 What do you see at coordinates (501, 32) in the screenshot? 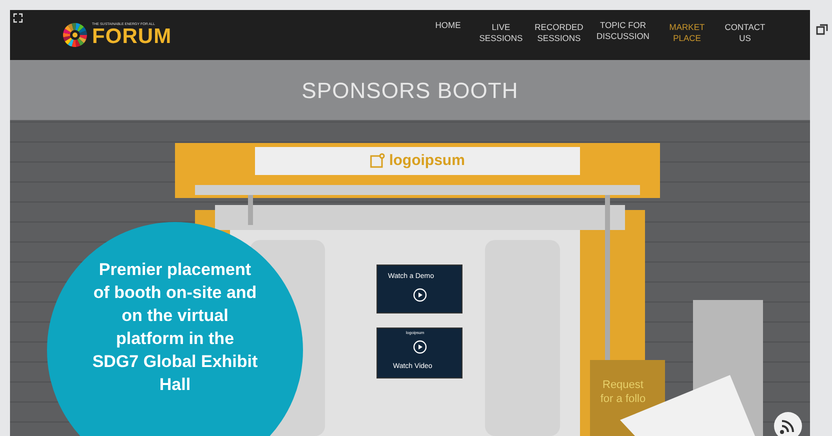
I see `nav-link: LIVE SESSIONS` at bounding box center [501, 32].